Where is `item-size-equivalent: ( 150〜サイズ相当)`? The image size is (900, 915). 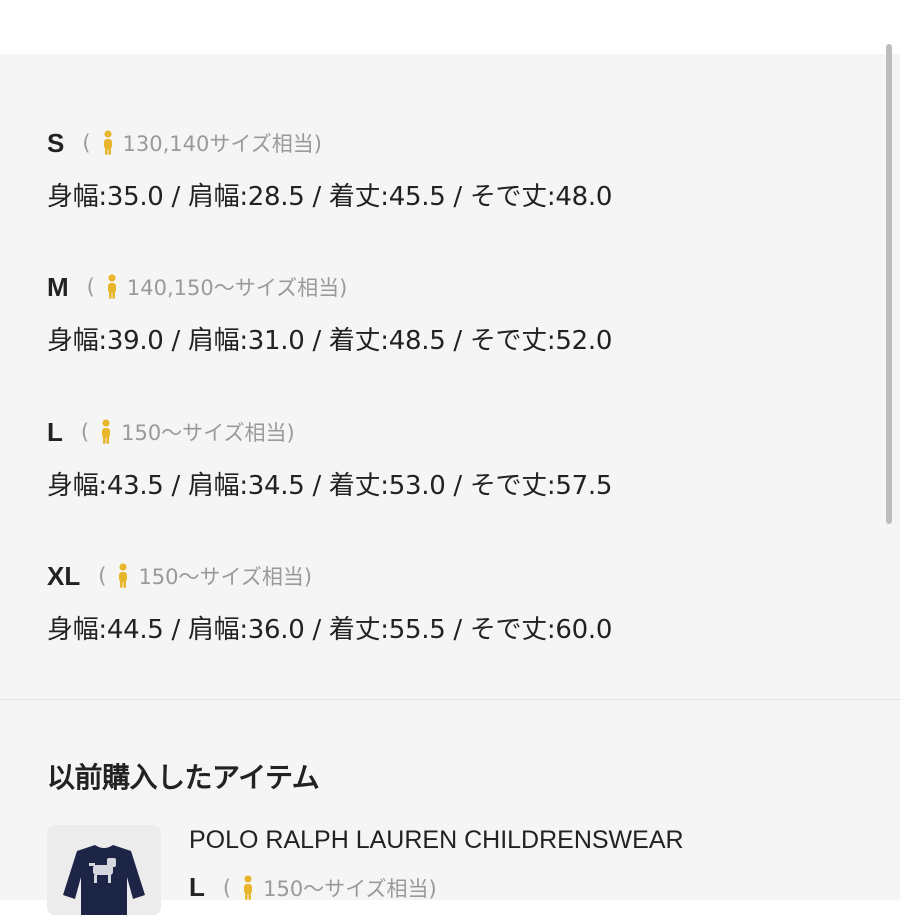 item-size-equivalent: ( 150〜サイズ相当) is located at coordinates (329, 887).